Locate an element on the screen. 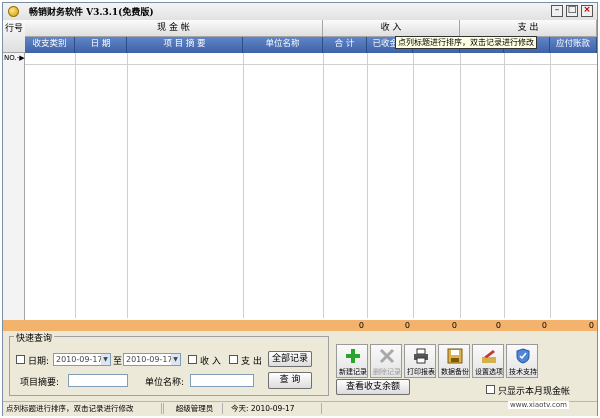 The width and height of the screenshot is (600, 418). status-hint: 点列标题进行排序，双击记录进行修改 is located at coordinates (82, 408).